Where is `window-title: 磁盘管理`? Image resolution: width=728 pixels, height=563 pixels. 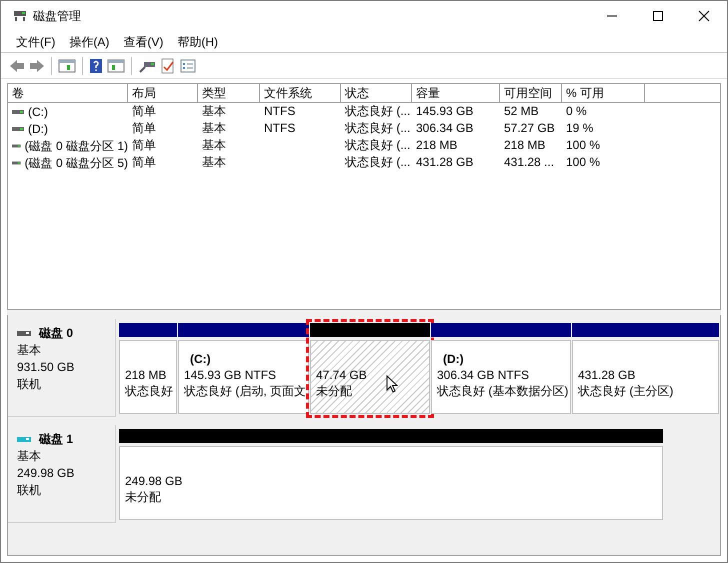
window-title: 磁盘管理 is located at coordinates (57, 16).